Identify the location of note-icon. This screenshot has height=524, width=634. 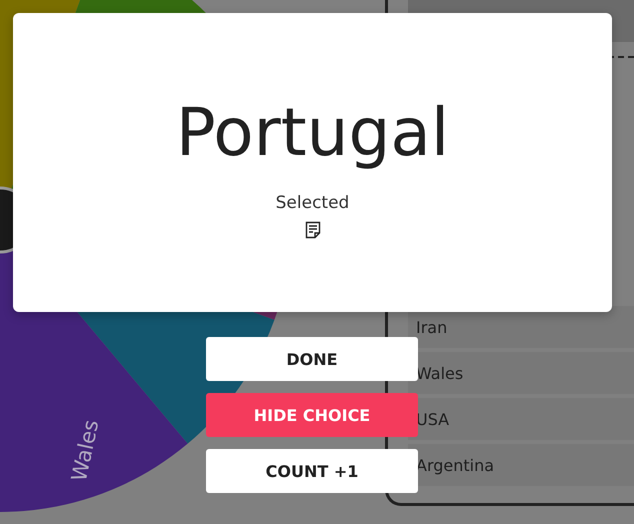
(312, 230).